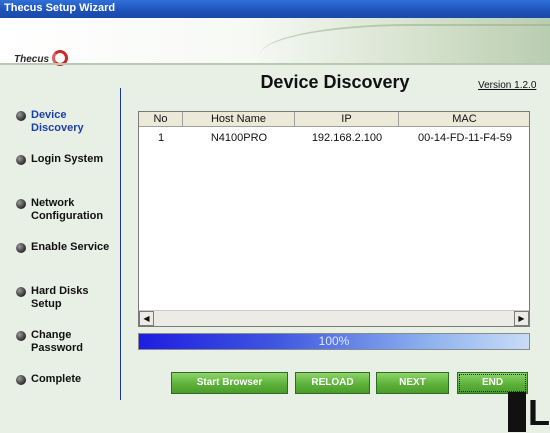 The image size is (550, 433). Describe the element at coordinates (332, 383) in the screenshot. I see `reload-button: RELOAD` at that location.